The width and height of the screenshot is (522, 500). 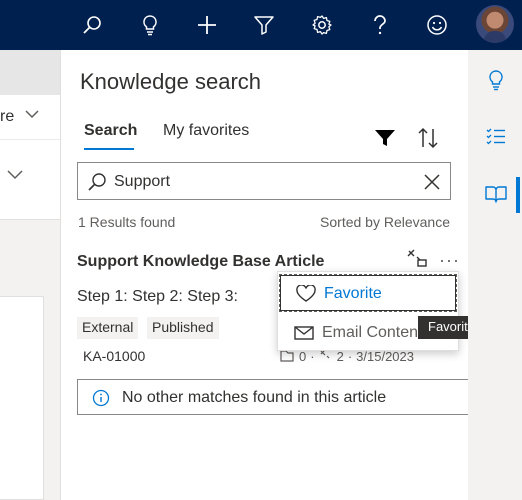 I want to click on menu-item-label: Email Content, so click(x=372, y=332).